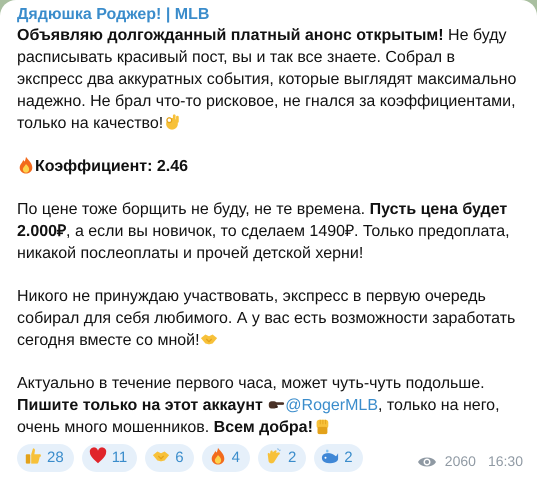  What do you see at coordinates (172, 122) in the screenshot?
I see `ok-hand-icon` at bounding box center [172, 122].